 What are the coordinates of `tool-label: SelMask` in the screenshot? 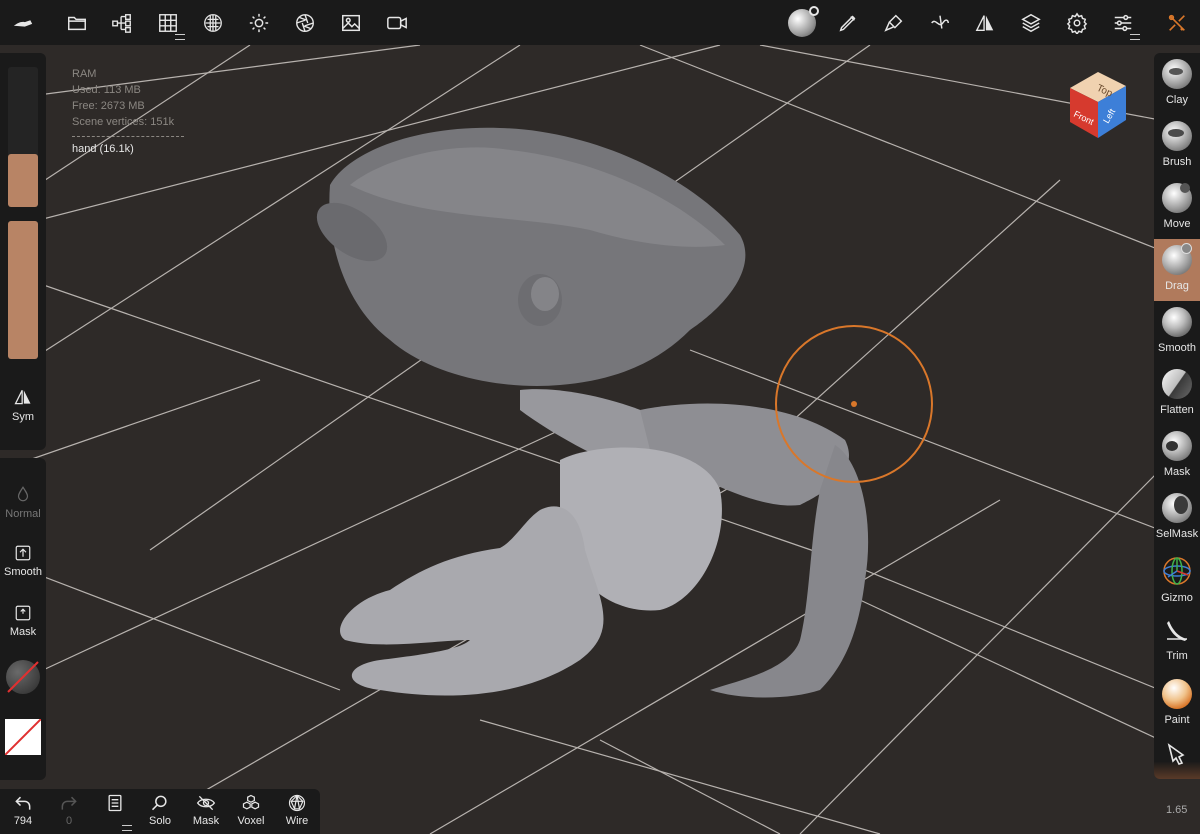 It's located at (1177, 534).